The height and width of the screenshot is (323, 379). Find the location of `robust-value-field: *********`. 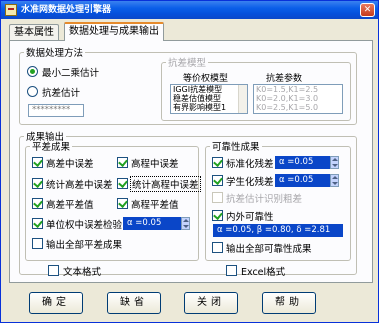

robust-value-field: ********* is located at coordinates (56, 110).